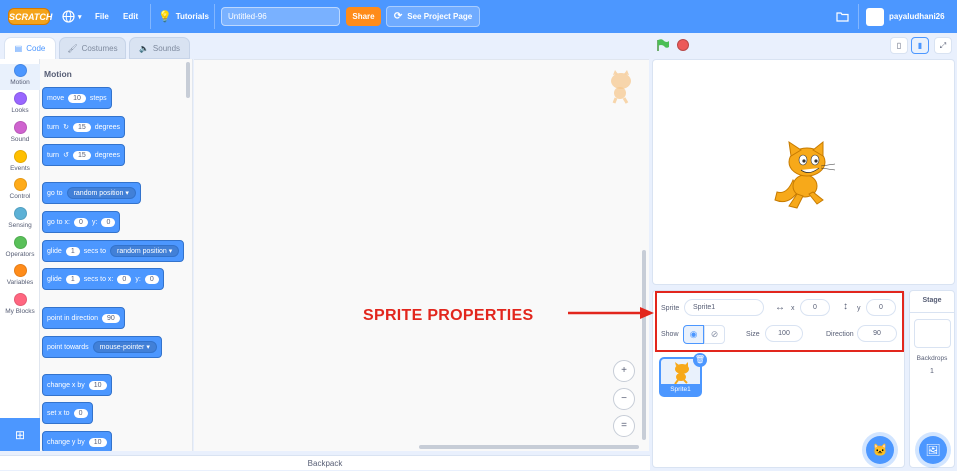 The width and height of the screenshot is (957, 471). What do you see at coordinates (529, 447) in the screenshot?
I see `script-horizontal-scrollbar` at bounding box center [529, 447].